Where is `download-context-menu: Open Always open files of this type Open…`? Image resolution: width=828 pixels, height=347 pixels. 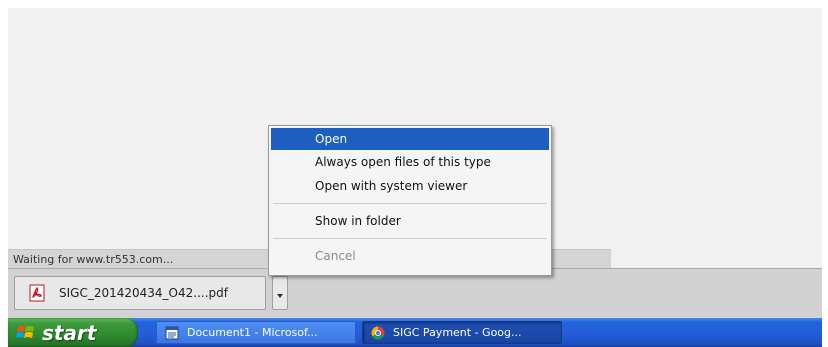
download-context-menu: Open Always open files of this type Open… is located at coordinates (410, 200).